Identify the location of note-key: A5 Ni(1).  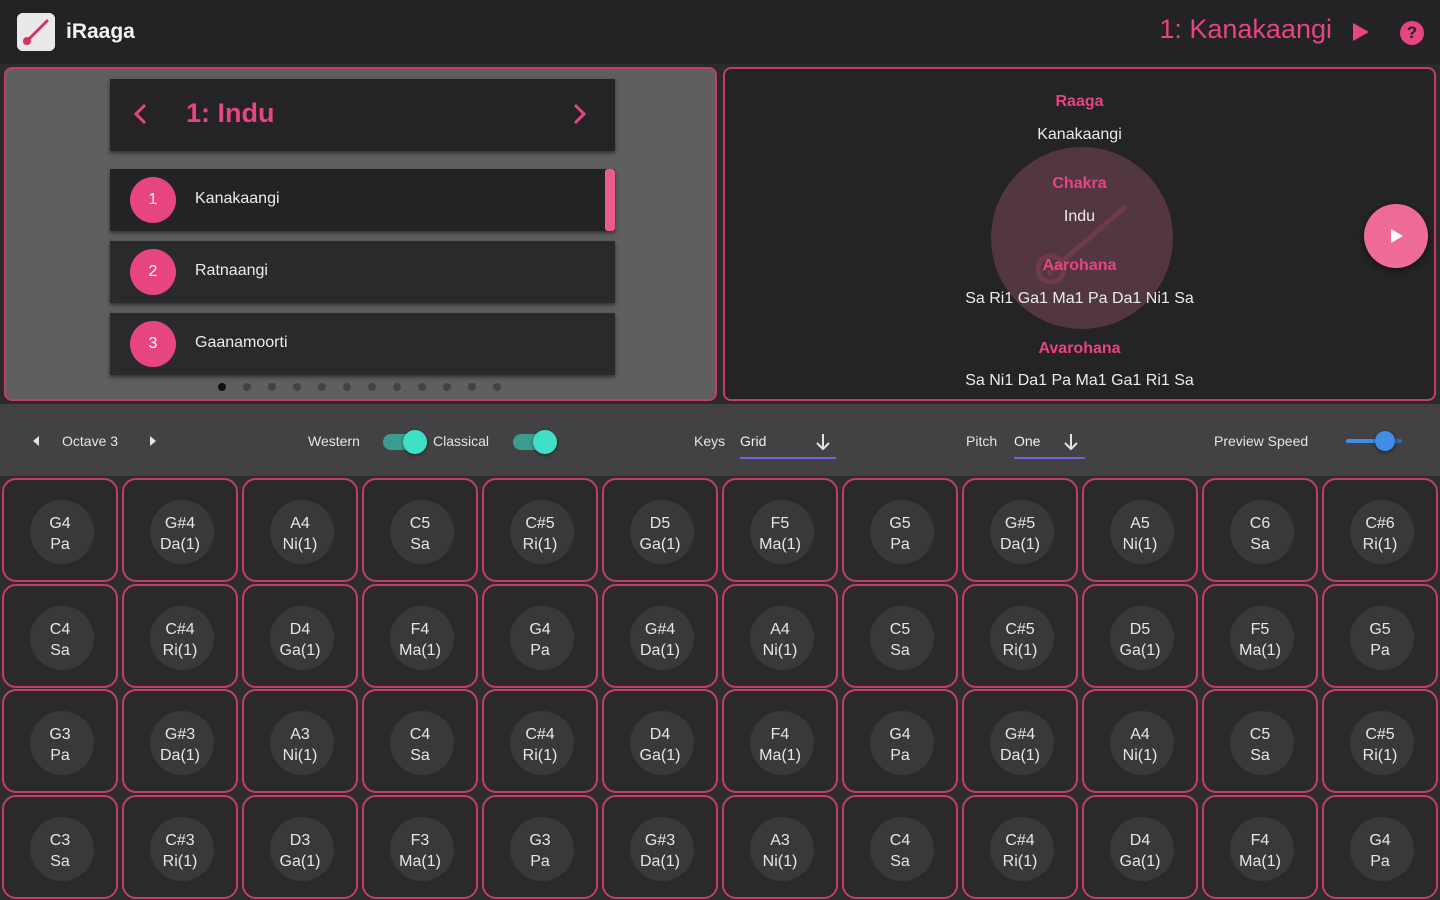
(1140, 530).